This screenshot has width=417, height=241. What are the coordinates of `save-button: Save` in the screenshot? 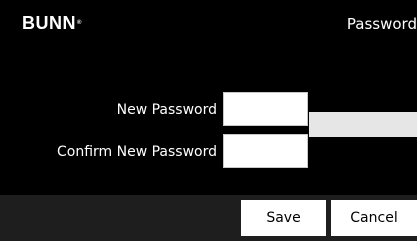 It's located at (283, 218).